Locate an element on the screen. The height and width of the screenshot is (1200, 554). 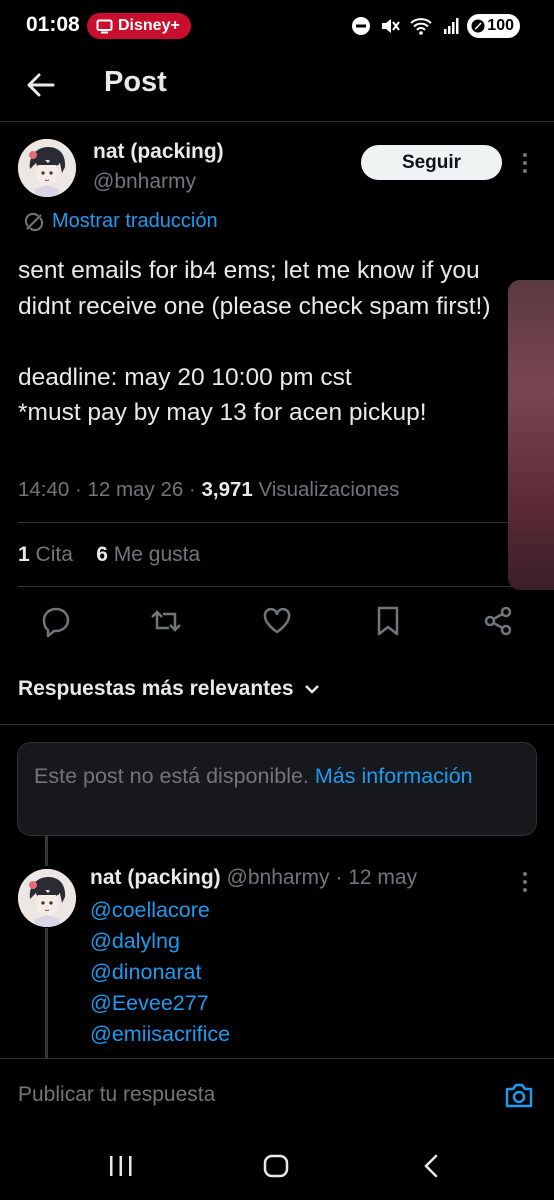
reply-author-handle: @bnharmy is located at coordinates (278, 877).